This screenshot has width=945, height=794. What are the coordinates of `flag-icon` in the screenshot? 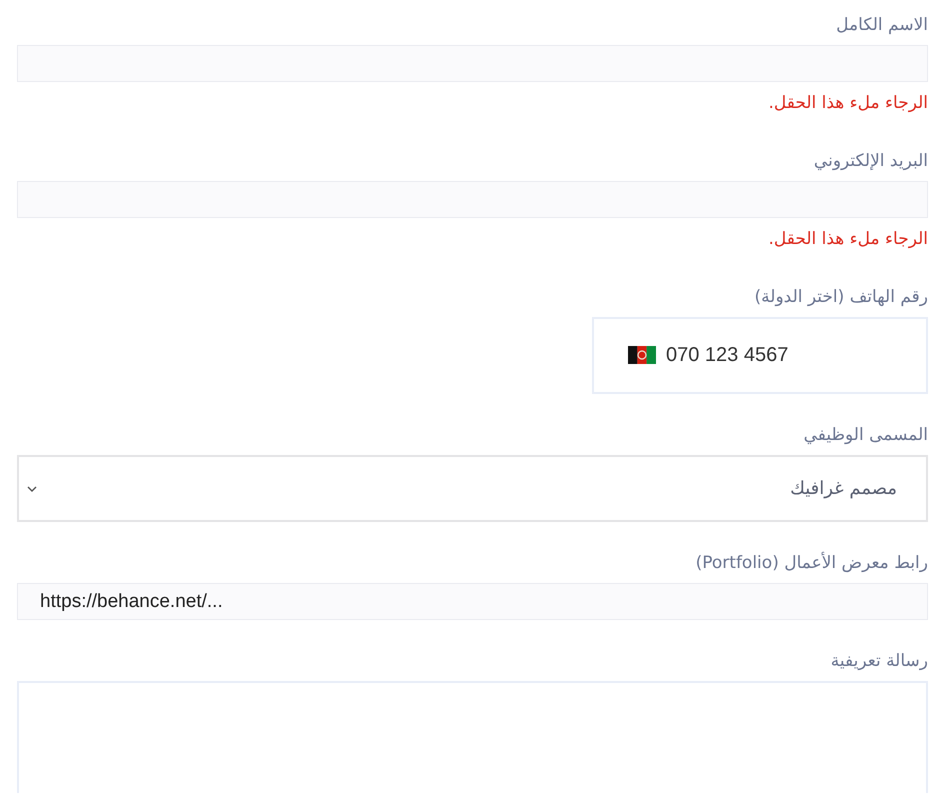 It's located at (642, 355).